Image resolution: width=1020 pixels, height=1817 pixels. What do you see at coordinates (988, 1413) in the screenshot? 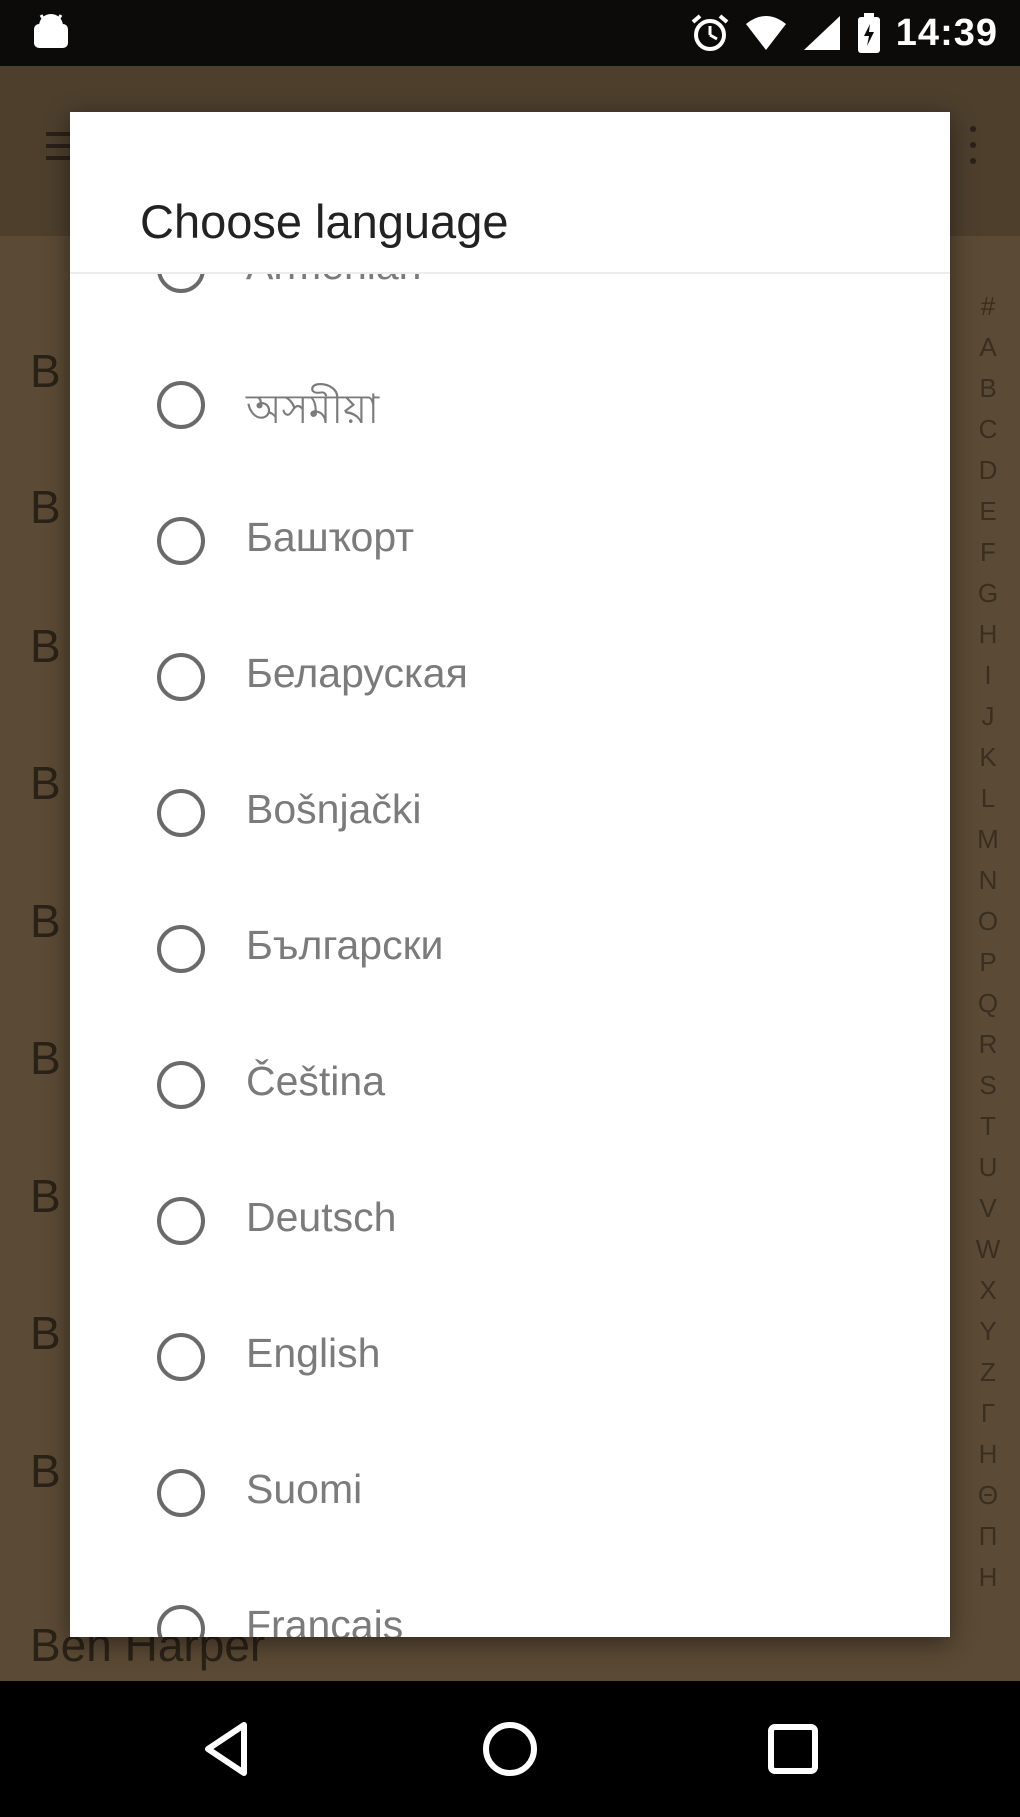
I see `index-letter: Γ` at bounding box center [988, 1413].